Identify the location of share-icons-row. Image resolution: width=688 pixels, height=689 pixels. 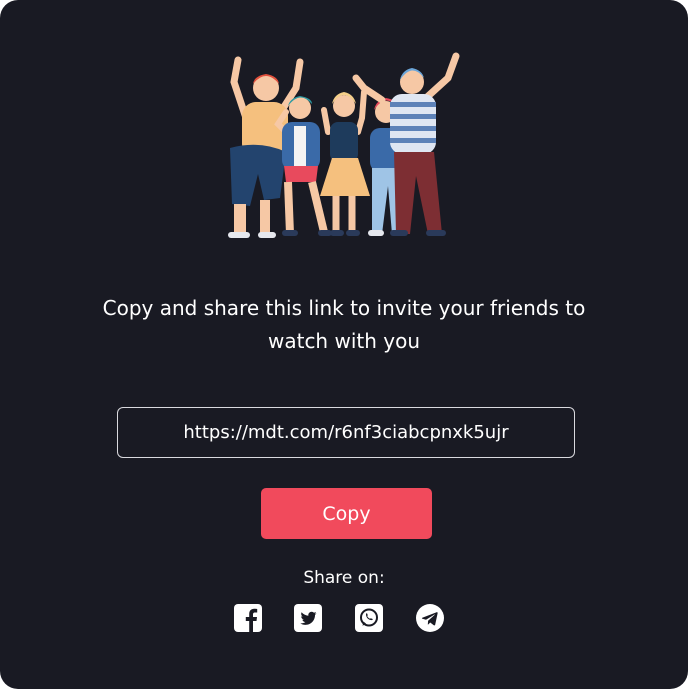
(346, 618).